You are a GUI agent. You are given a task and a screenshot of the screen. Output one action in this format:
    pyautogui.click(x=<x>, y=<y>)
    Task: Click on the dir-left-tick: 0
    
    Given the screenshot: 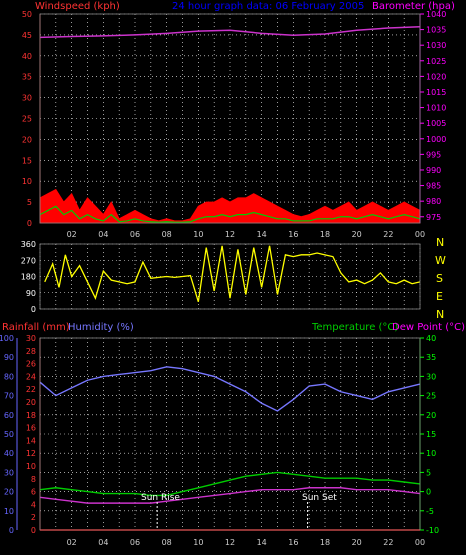 What is the action you would take?
    pyautogui.click(x=33, y=309)
    